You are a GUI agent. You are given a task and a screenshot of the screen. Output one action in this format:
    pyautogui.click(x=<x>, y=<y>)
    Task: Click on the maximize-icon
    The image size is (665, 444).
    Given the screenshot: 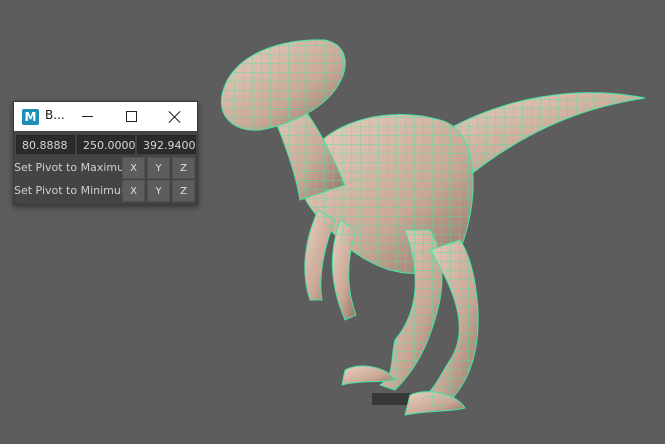 What is the action you would take?
    pyautogui.click(x=131, y=116)
    